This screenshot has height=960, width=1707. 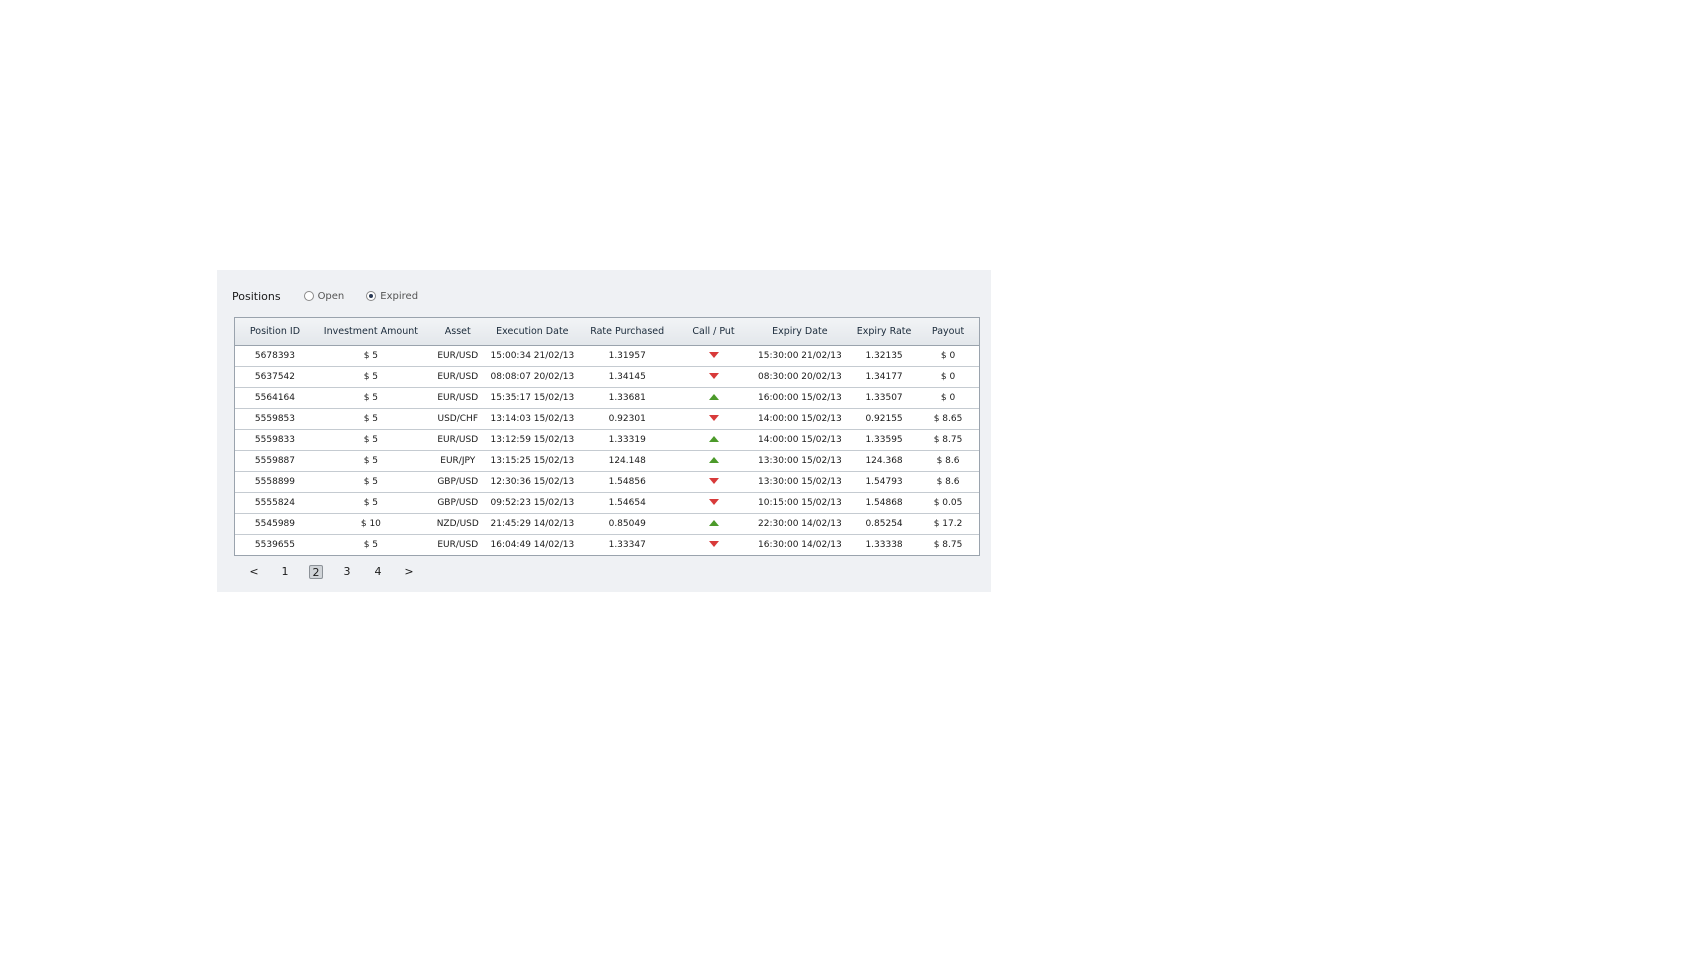 What do you see at coordinates (532, 419) in the screenshot?
I see `execution-date-cell: 13:14:03 15/02/13` at bounding box center [532, 419].